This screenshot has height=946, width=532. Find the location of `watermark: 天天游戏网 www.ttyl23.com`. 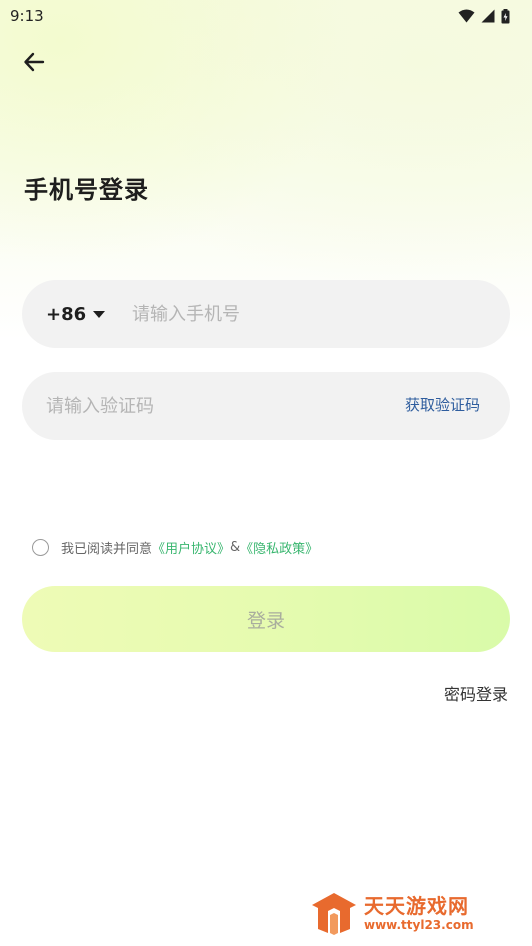

watermark: 天天游戏网 www.ttyl23.com is located at coordinates (410, 913).